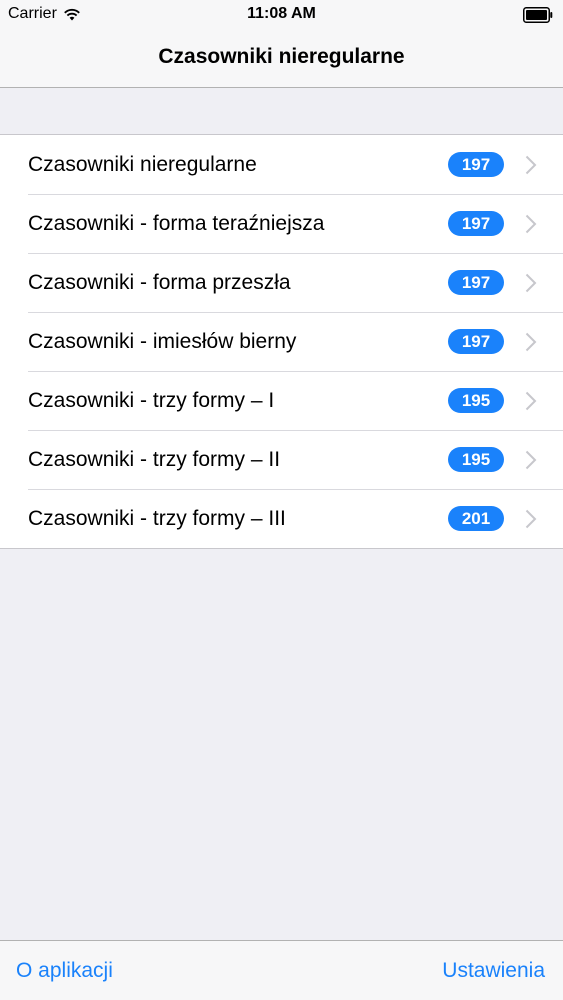 The height and width of the screenshot is (1000, 563). Describe the element at coordinates (281, 400) in the screenshot. I see `list-item-three-forms-1: Czasowniki - trzy formy – I 195` at that location.